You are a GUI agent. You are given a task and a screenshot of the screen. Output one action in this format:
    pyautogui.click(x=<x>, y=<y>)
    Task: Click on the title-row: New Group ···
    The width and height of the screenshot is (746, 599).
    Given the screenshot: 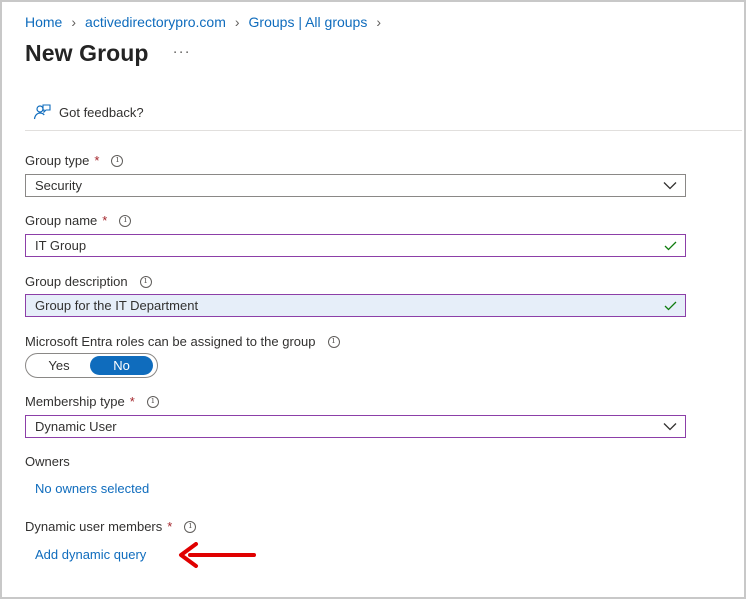 What is the action you would take?
    pyautogui.click(x=108, y=53)
    